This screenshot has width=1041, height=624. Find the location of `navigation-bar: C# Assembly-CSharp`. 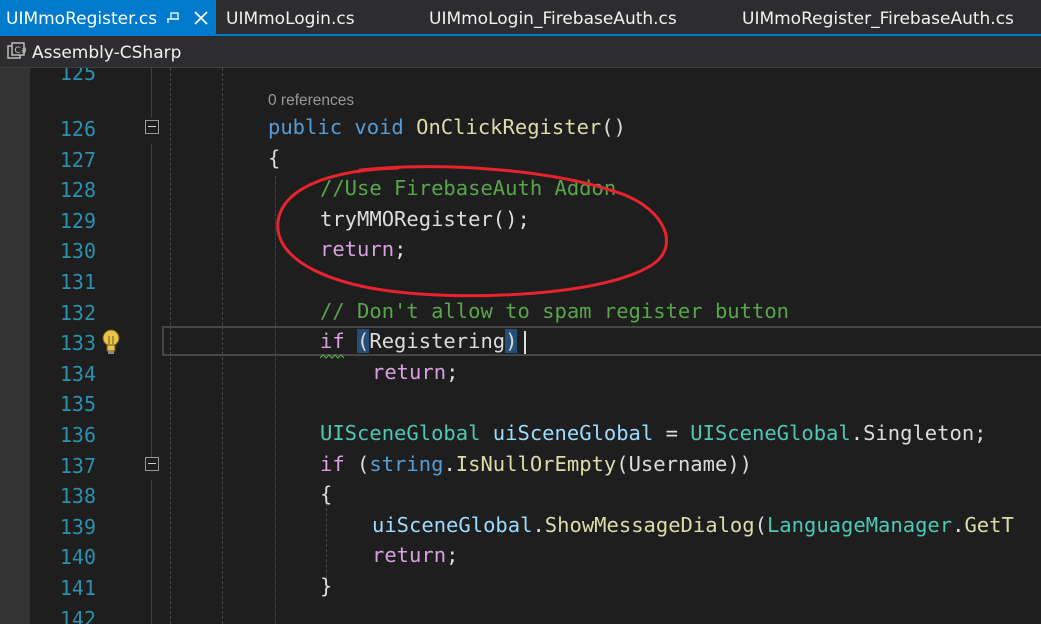

navigation-bar: C# Assembly-CSharp is located at coordinates (520, 52).